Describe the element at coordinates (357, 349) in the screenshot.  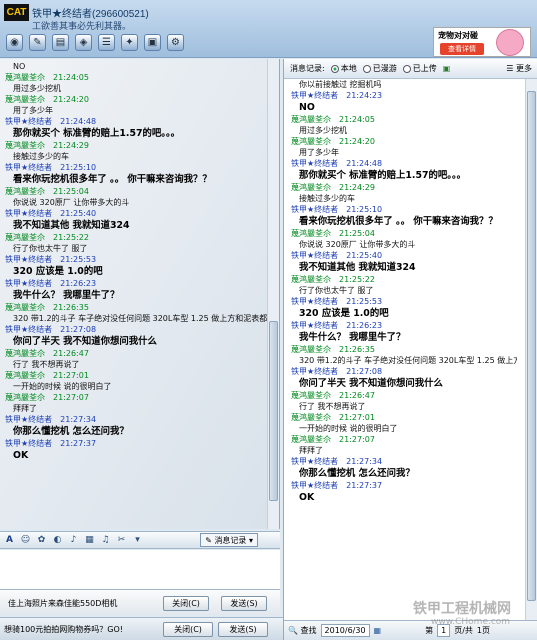
I see `message-time: 21:26:35` at that location.